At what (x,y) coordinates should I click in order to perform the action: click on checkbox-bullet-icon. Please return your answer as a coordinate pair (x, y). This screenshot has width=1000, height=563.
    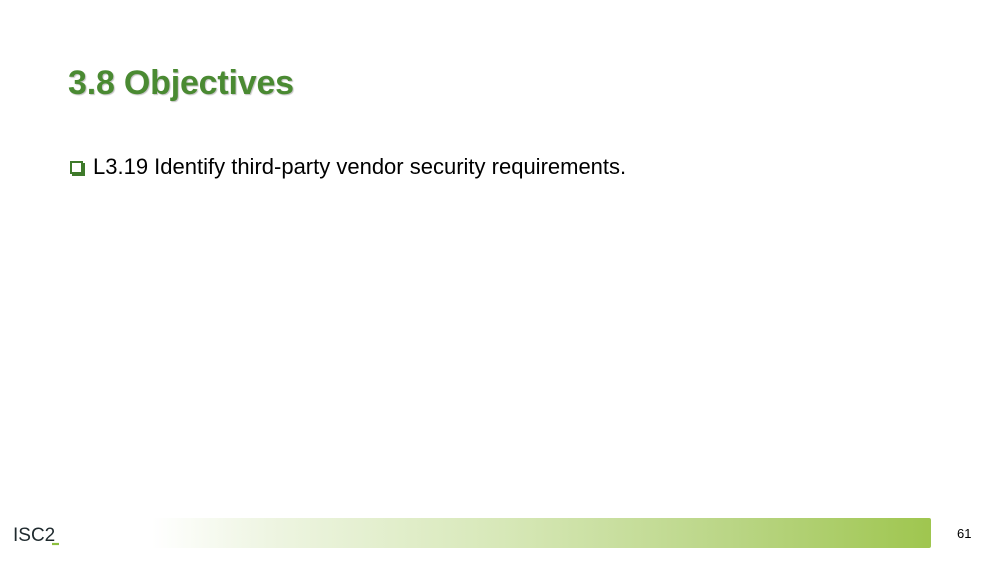
    Looking at the image, I should click on (76, 167).